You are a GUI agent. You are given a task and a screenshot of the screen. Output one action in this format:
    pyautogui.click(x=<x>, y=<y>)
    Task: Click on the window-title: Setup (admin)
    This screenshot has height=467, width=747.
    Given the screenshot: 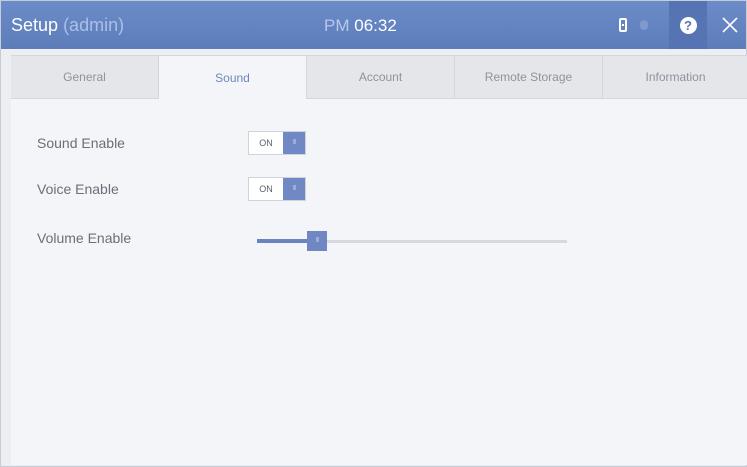 What is the action you would take?
    pyautogui.click(x=67, y=25)
    